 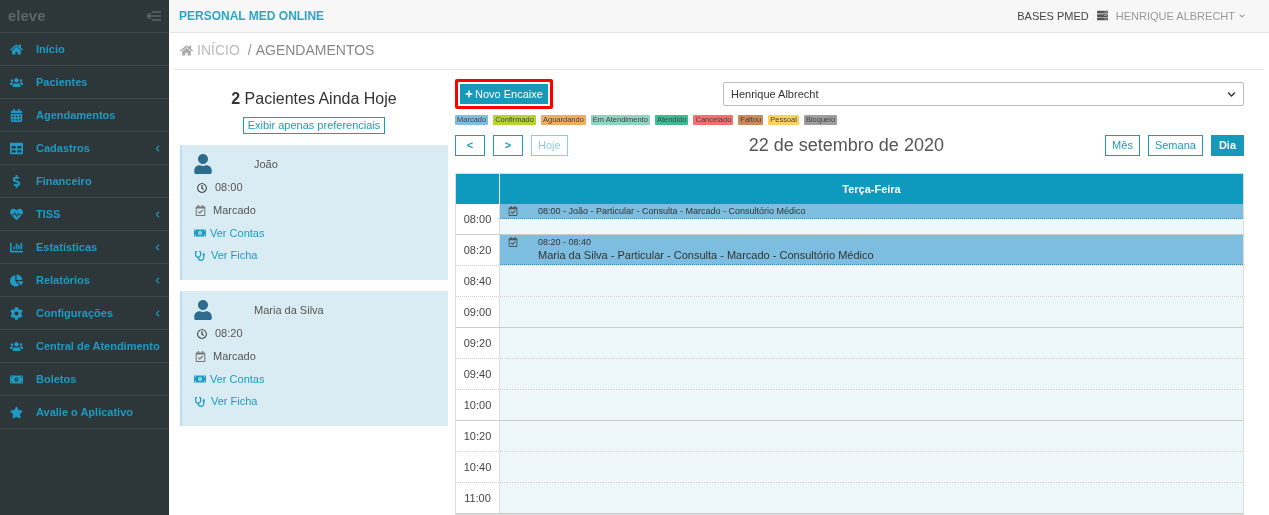 What do you see at coordinates (1227, 145) in the screenshot?
I see `view-tab: Dia` at bounding box center [1227, 145].